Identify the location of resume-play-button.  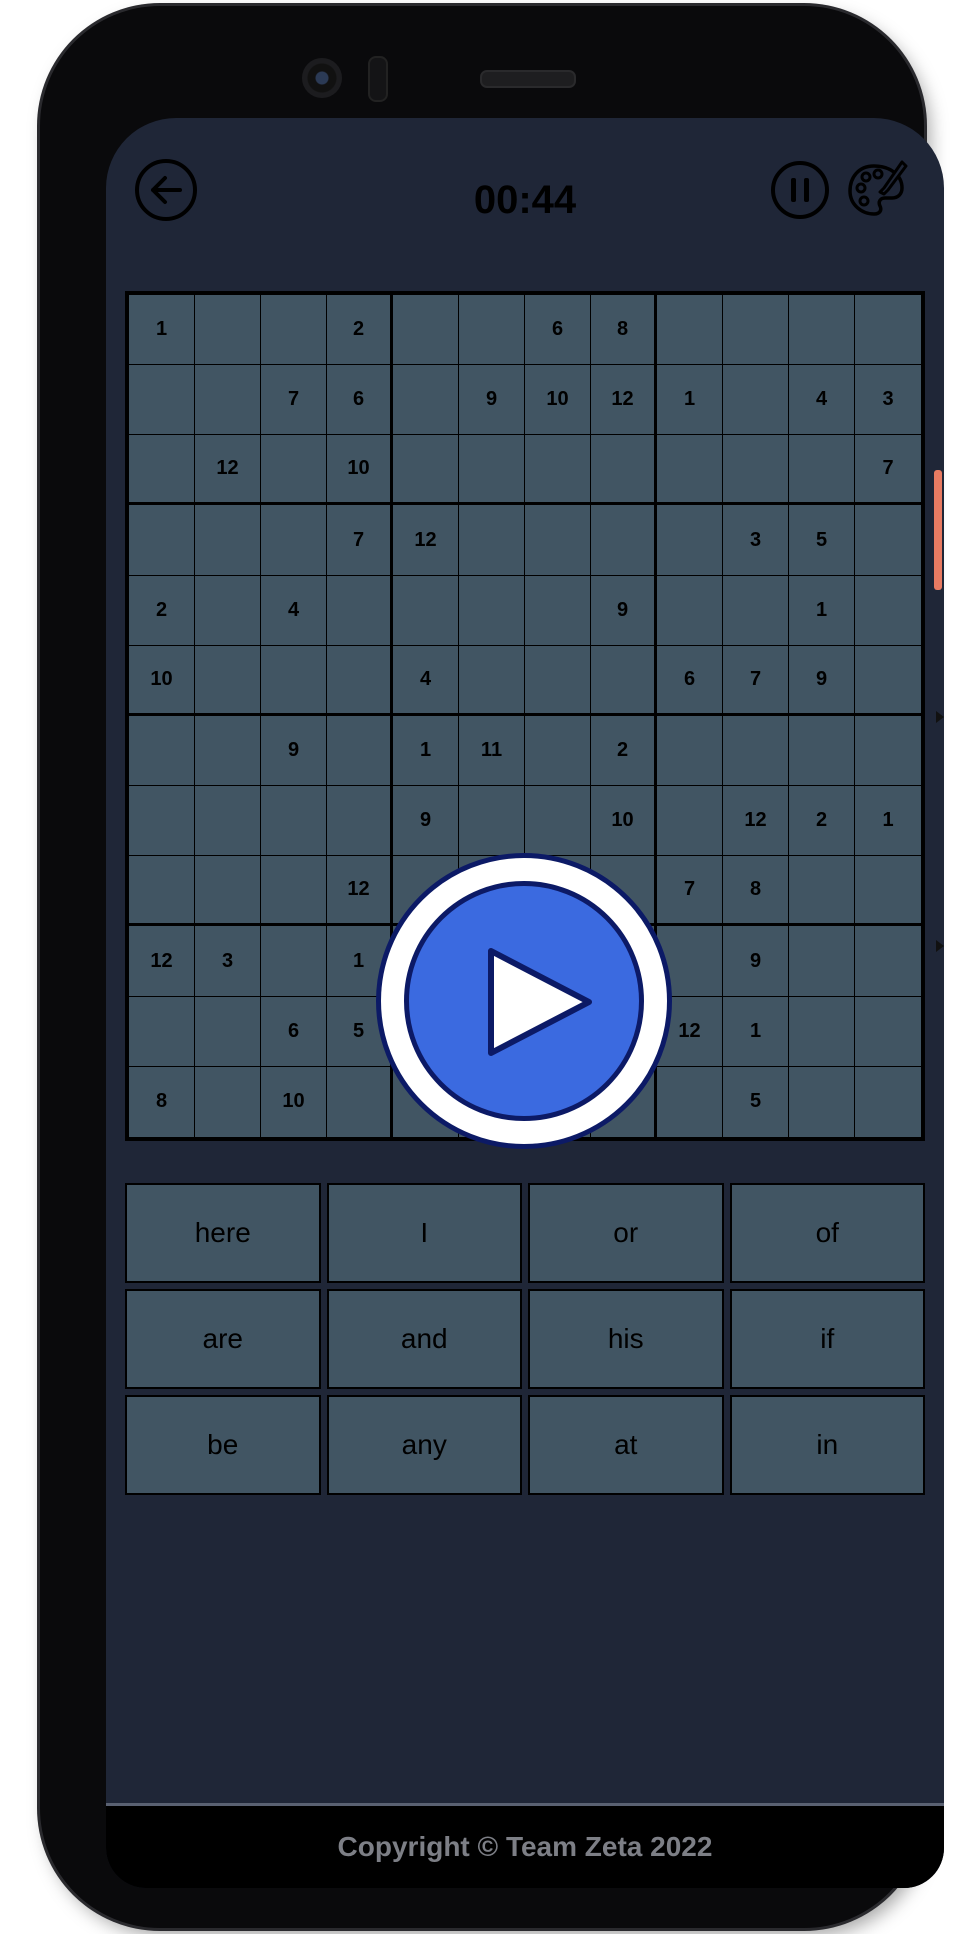
(524, 1001).